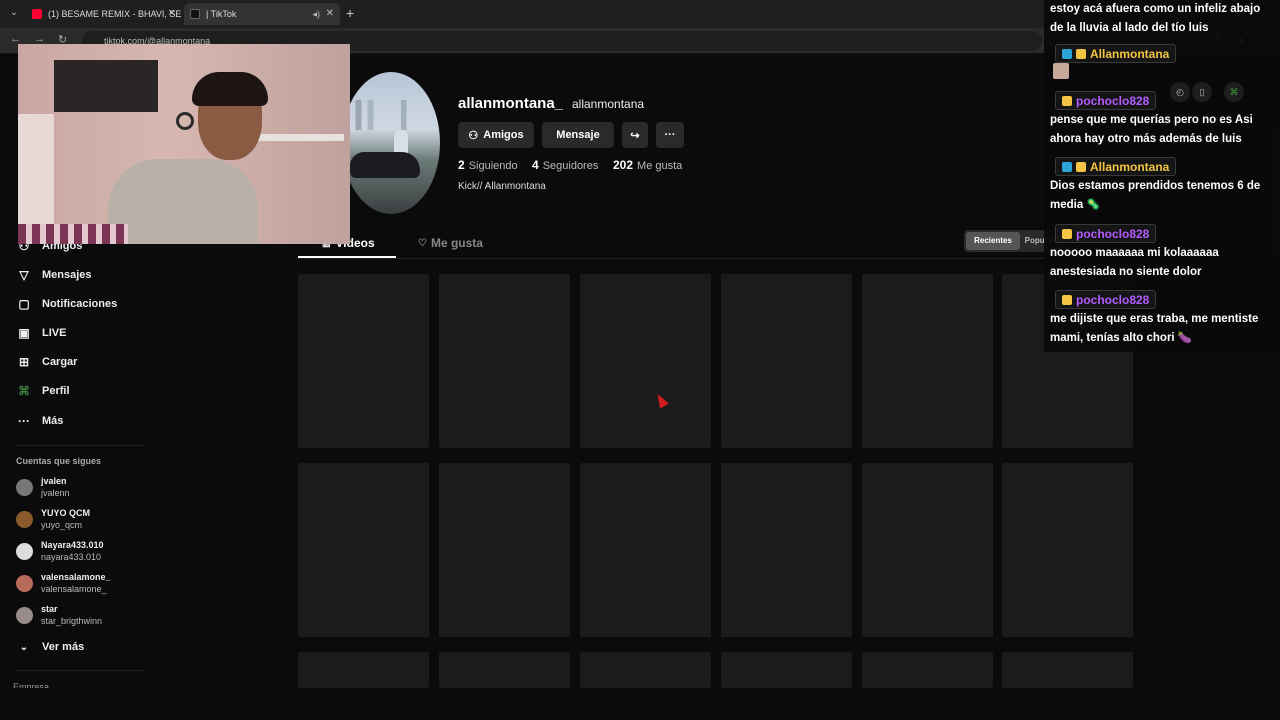 Image resolution: width=1280 pixels, height=720 pixels. I want to click on account-name: jvalen, so click(54, 481).